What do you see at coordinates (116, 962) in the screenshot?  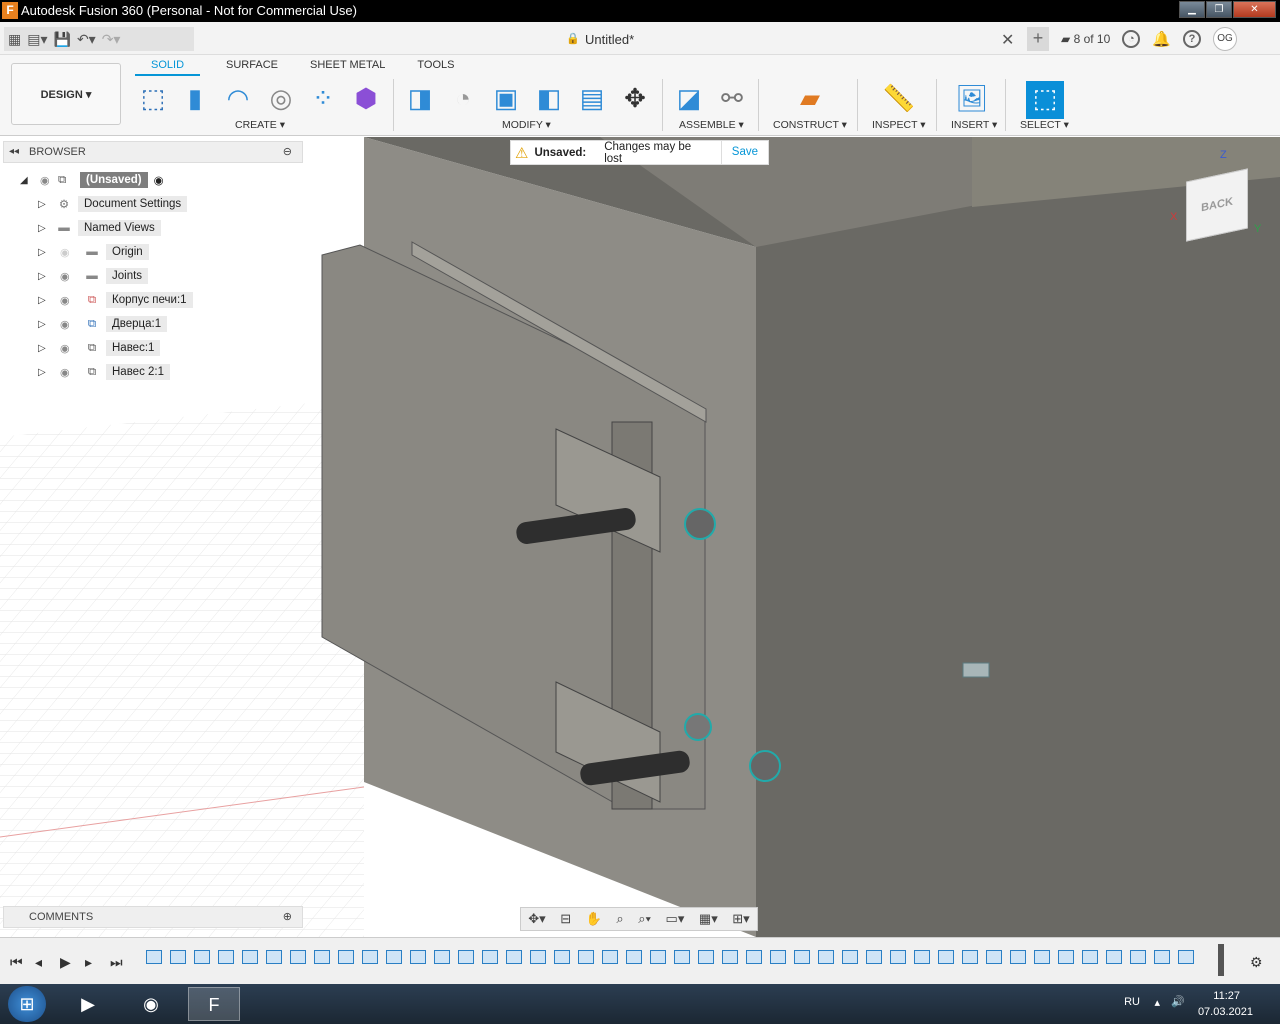 I see `go-to-end-icon: ⏭` at bounding box center [116, 962].